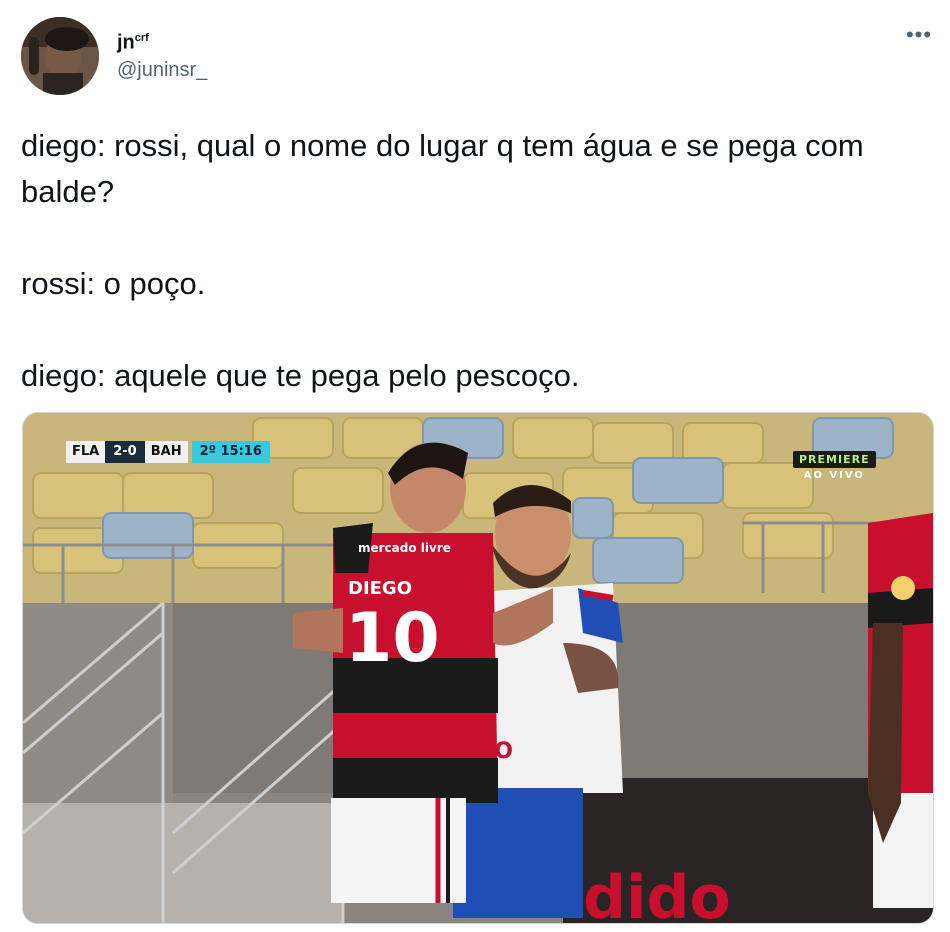 Image resolution: width=950 pixels, height=932 pixels. I want to click on away-team: BAH, so click(166, 452).